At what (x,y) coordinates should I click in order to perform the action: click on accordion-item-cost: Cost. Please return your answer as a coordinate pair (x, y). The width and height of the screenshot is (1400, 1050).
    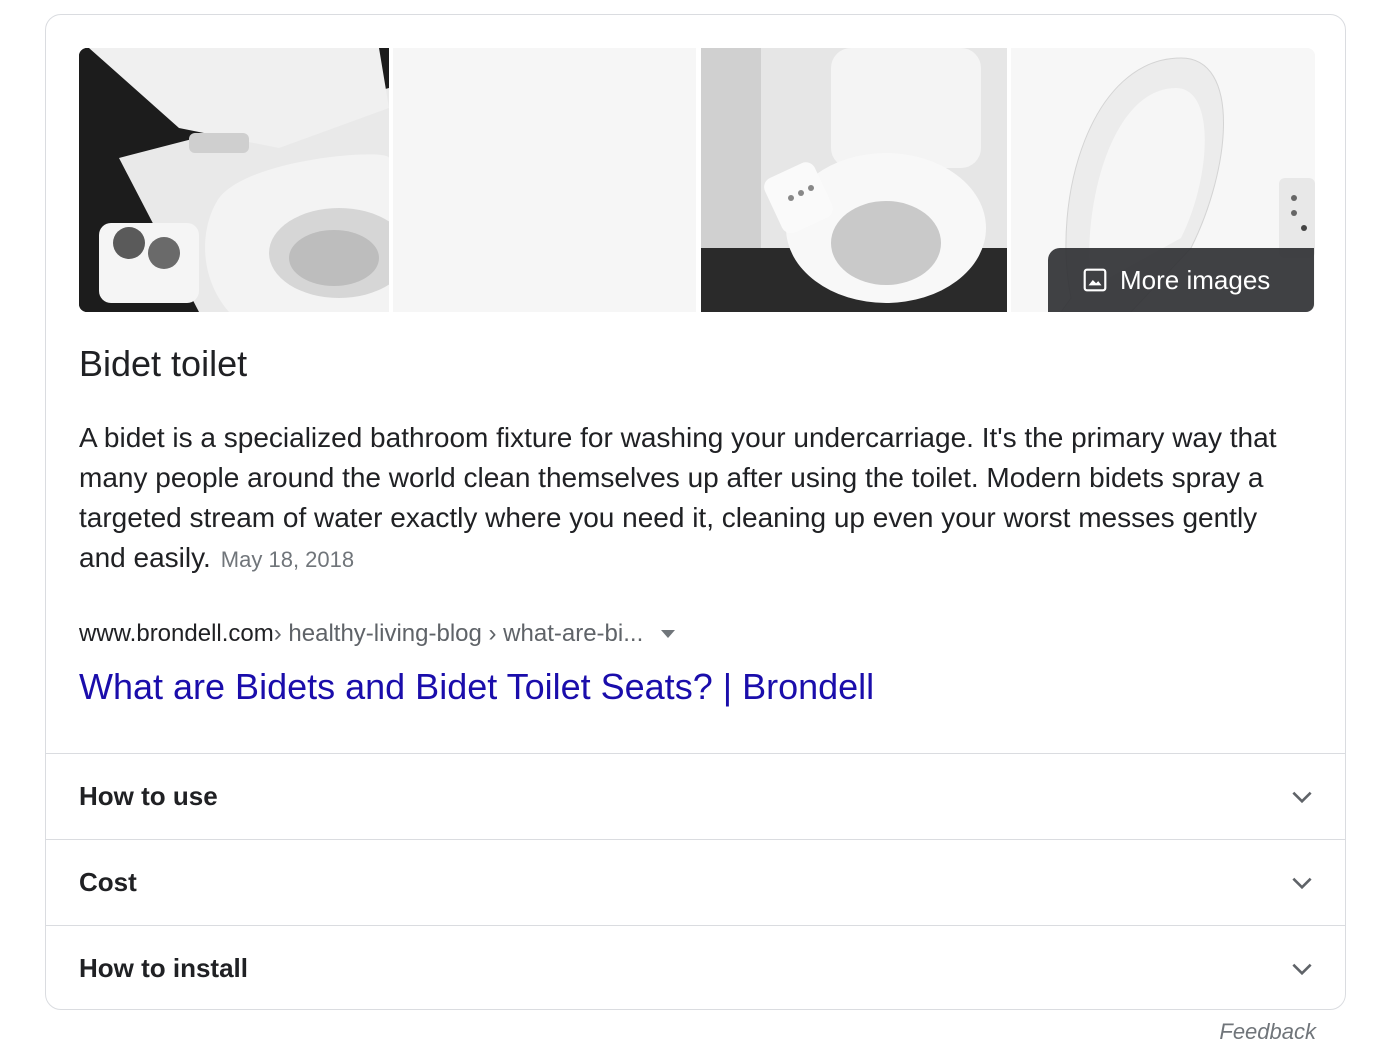
    Looking at the image, I should click on (695, 882).